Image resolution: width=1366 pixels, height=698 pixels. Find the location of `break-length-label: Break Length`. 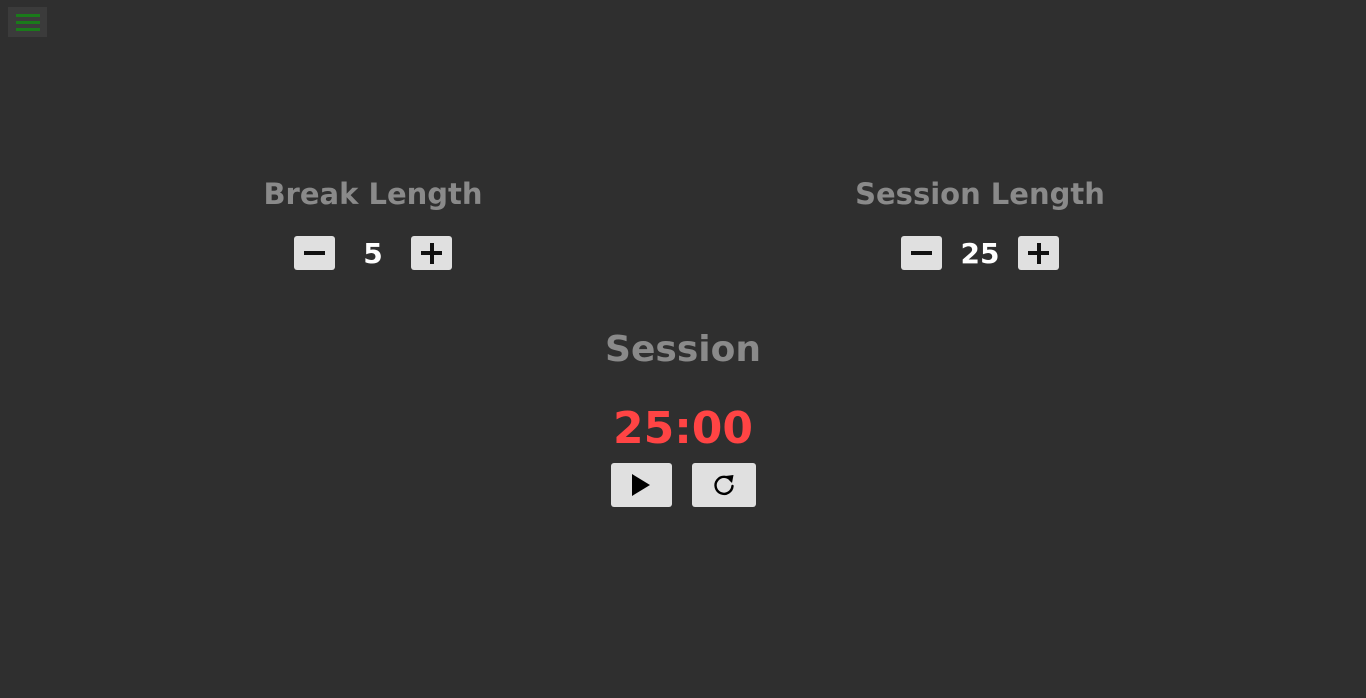

break-length-label: Break Length is located at coordinates (373, 194).